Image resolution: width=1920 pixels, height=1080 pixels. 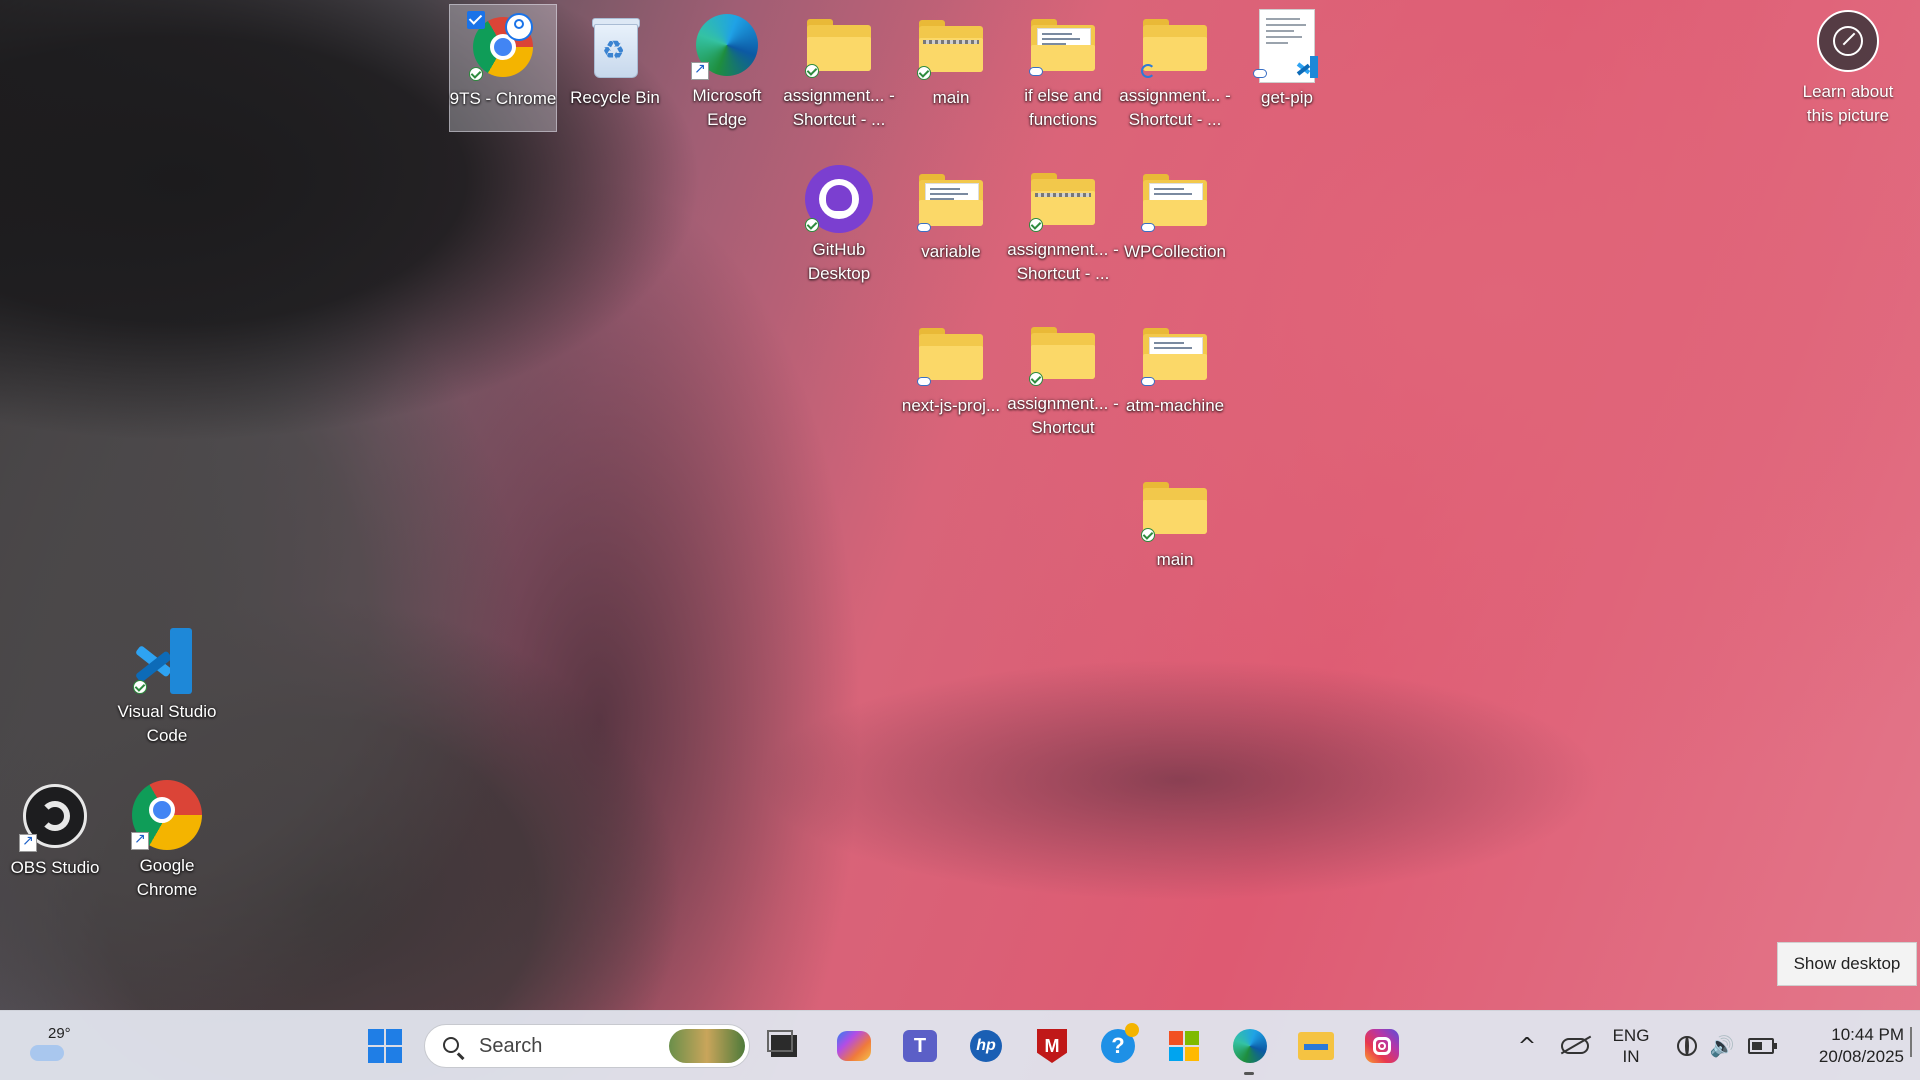 I want to click on show-hidden-icons-button: ^, so click(x=1527, y=1046).